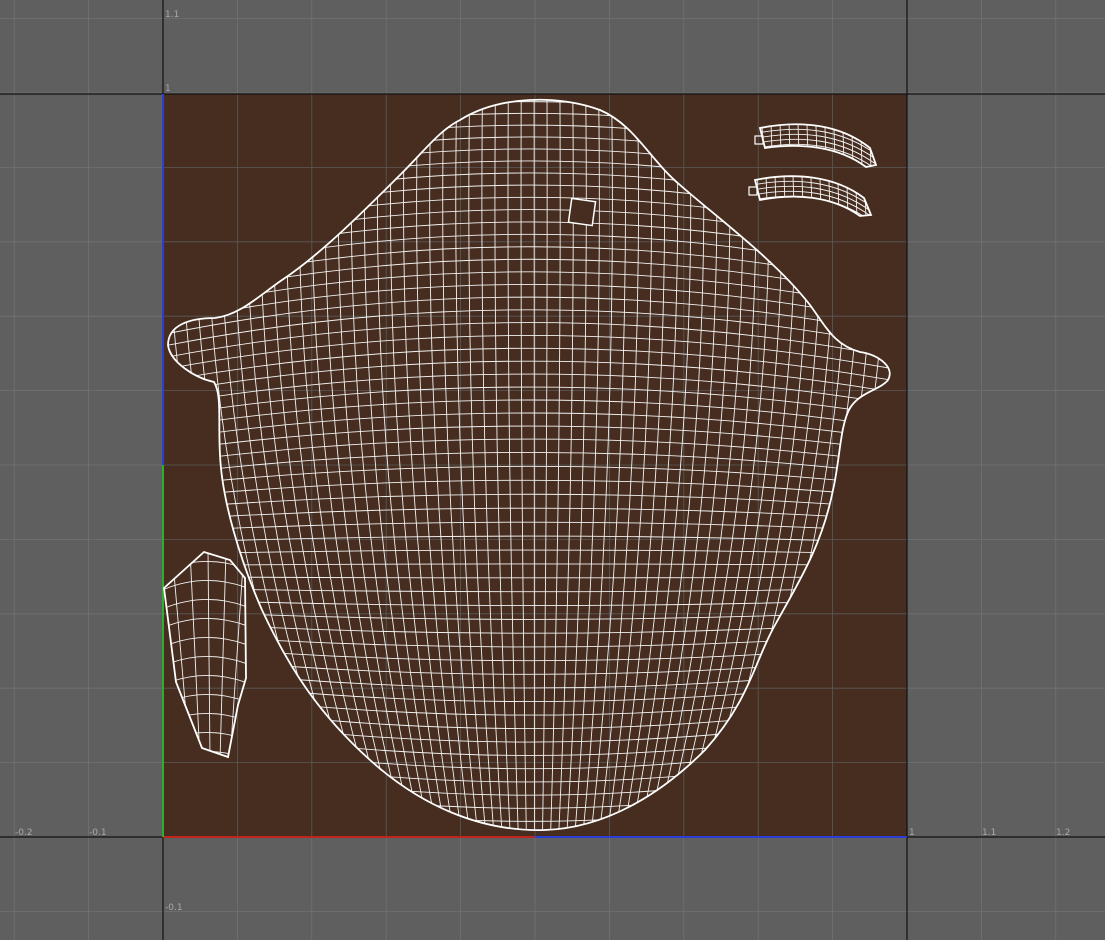 This screenshot has width=1105, height=940. I want to click on tick-v-1-1: 1.1, so click(172, 15).